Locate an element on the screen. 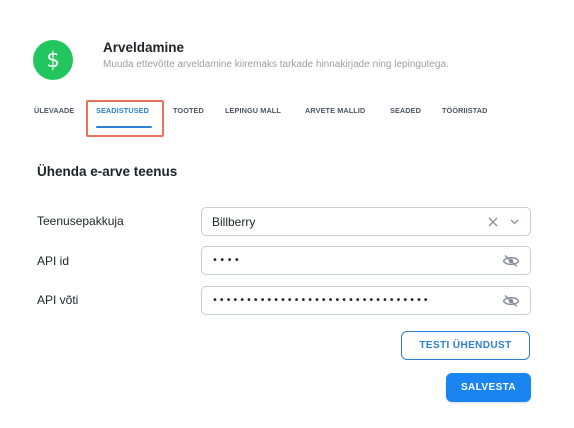 Image resolution: width=574 pixels, height=428 pixels. highlight-box is located at coordinates (125, 118).